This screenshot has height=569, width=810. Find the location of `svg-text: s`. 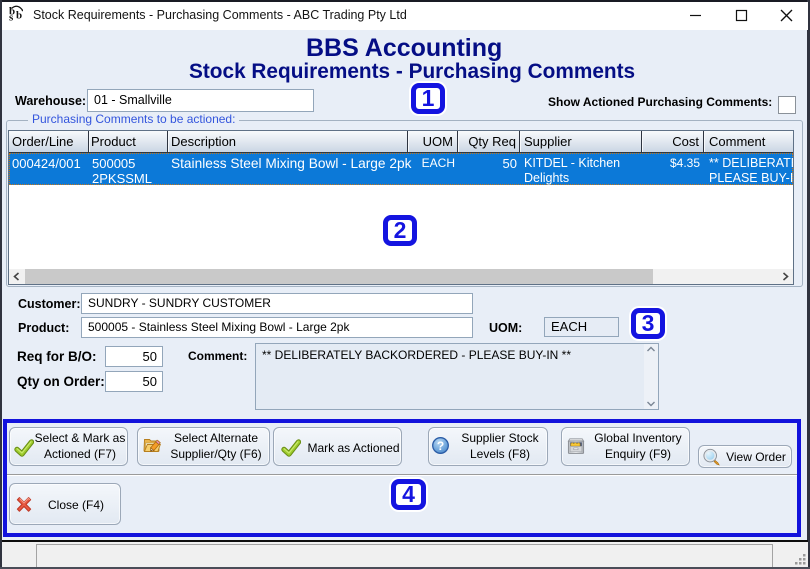

svg-text: s is located at coordinates (11, 18).